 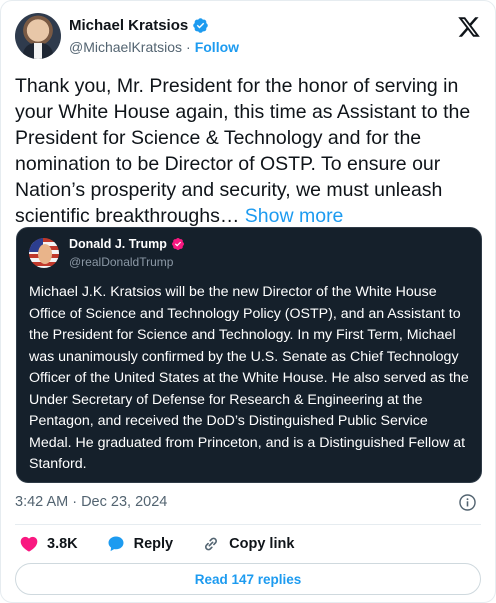 I want to click on like-button: 3.8K, so click(x=48, y=544).